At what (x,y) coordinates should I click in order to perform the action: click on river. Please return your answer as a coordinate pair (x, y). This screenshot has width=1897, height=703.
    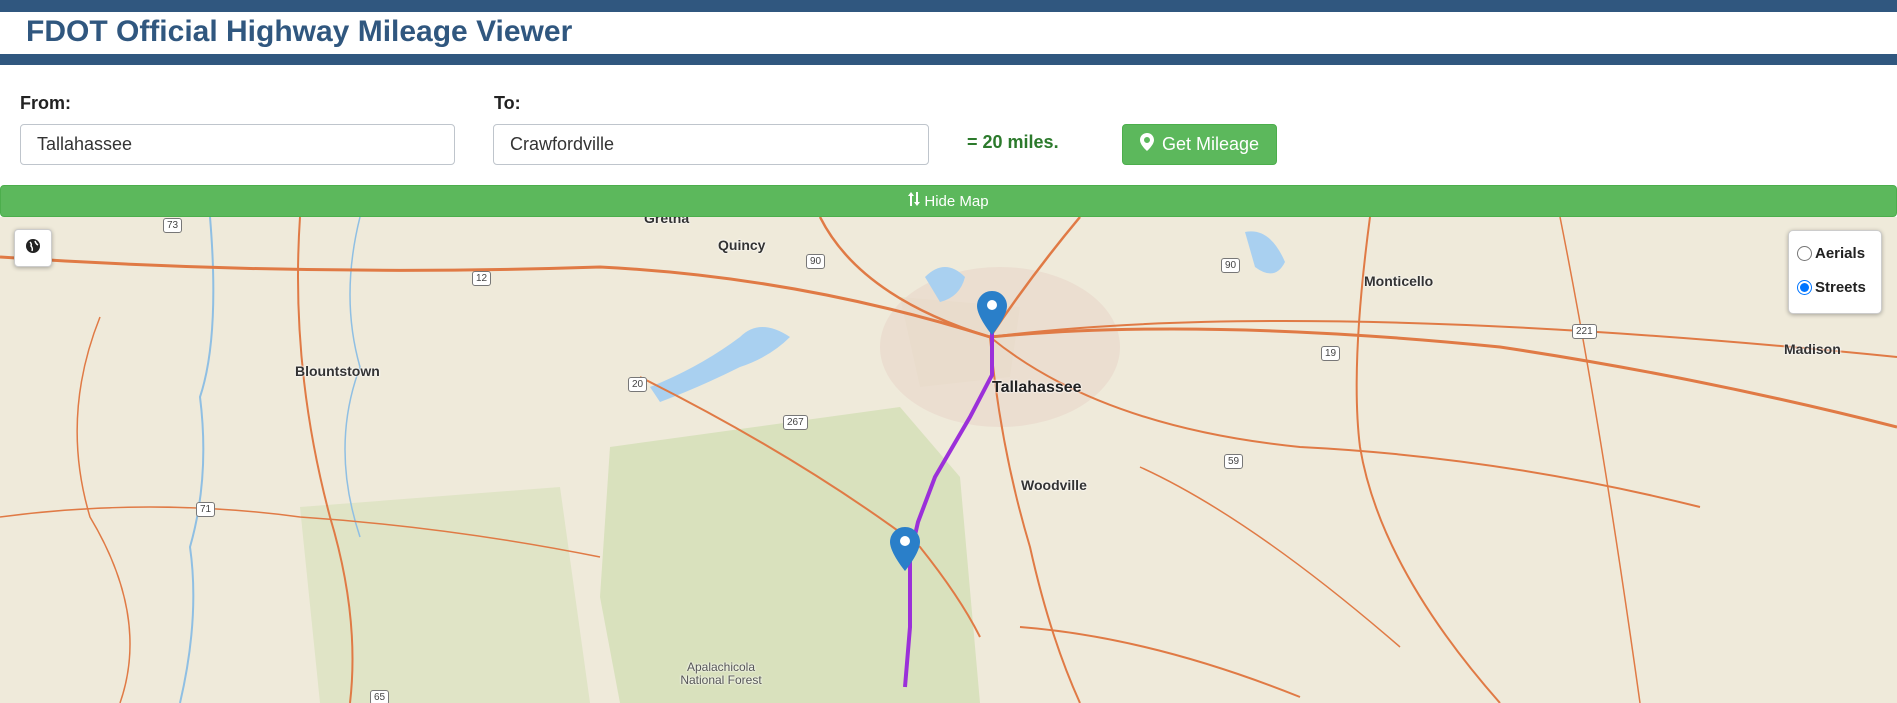
    Looking at the image, I should click on (197, 460).